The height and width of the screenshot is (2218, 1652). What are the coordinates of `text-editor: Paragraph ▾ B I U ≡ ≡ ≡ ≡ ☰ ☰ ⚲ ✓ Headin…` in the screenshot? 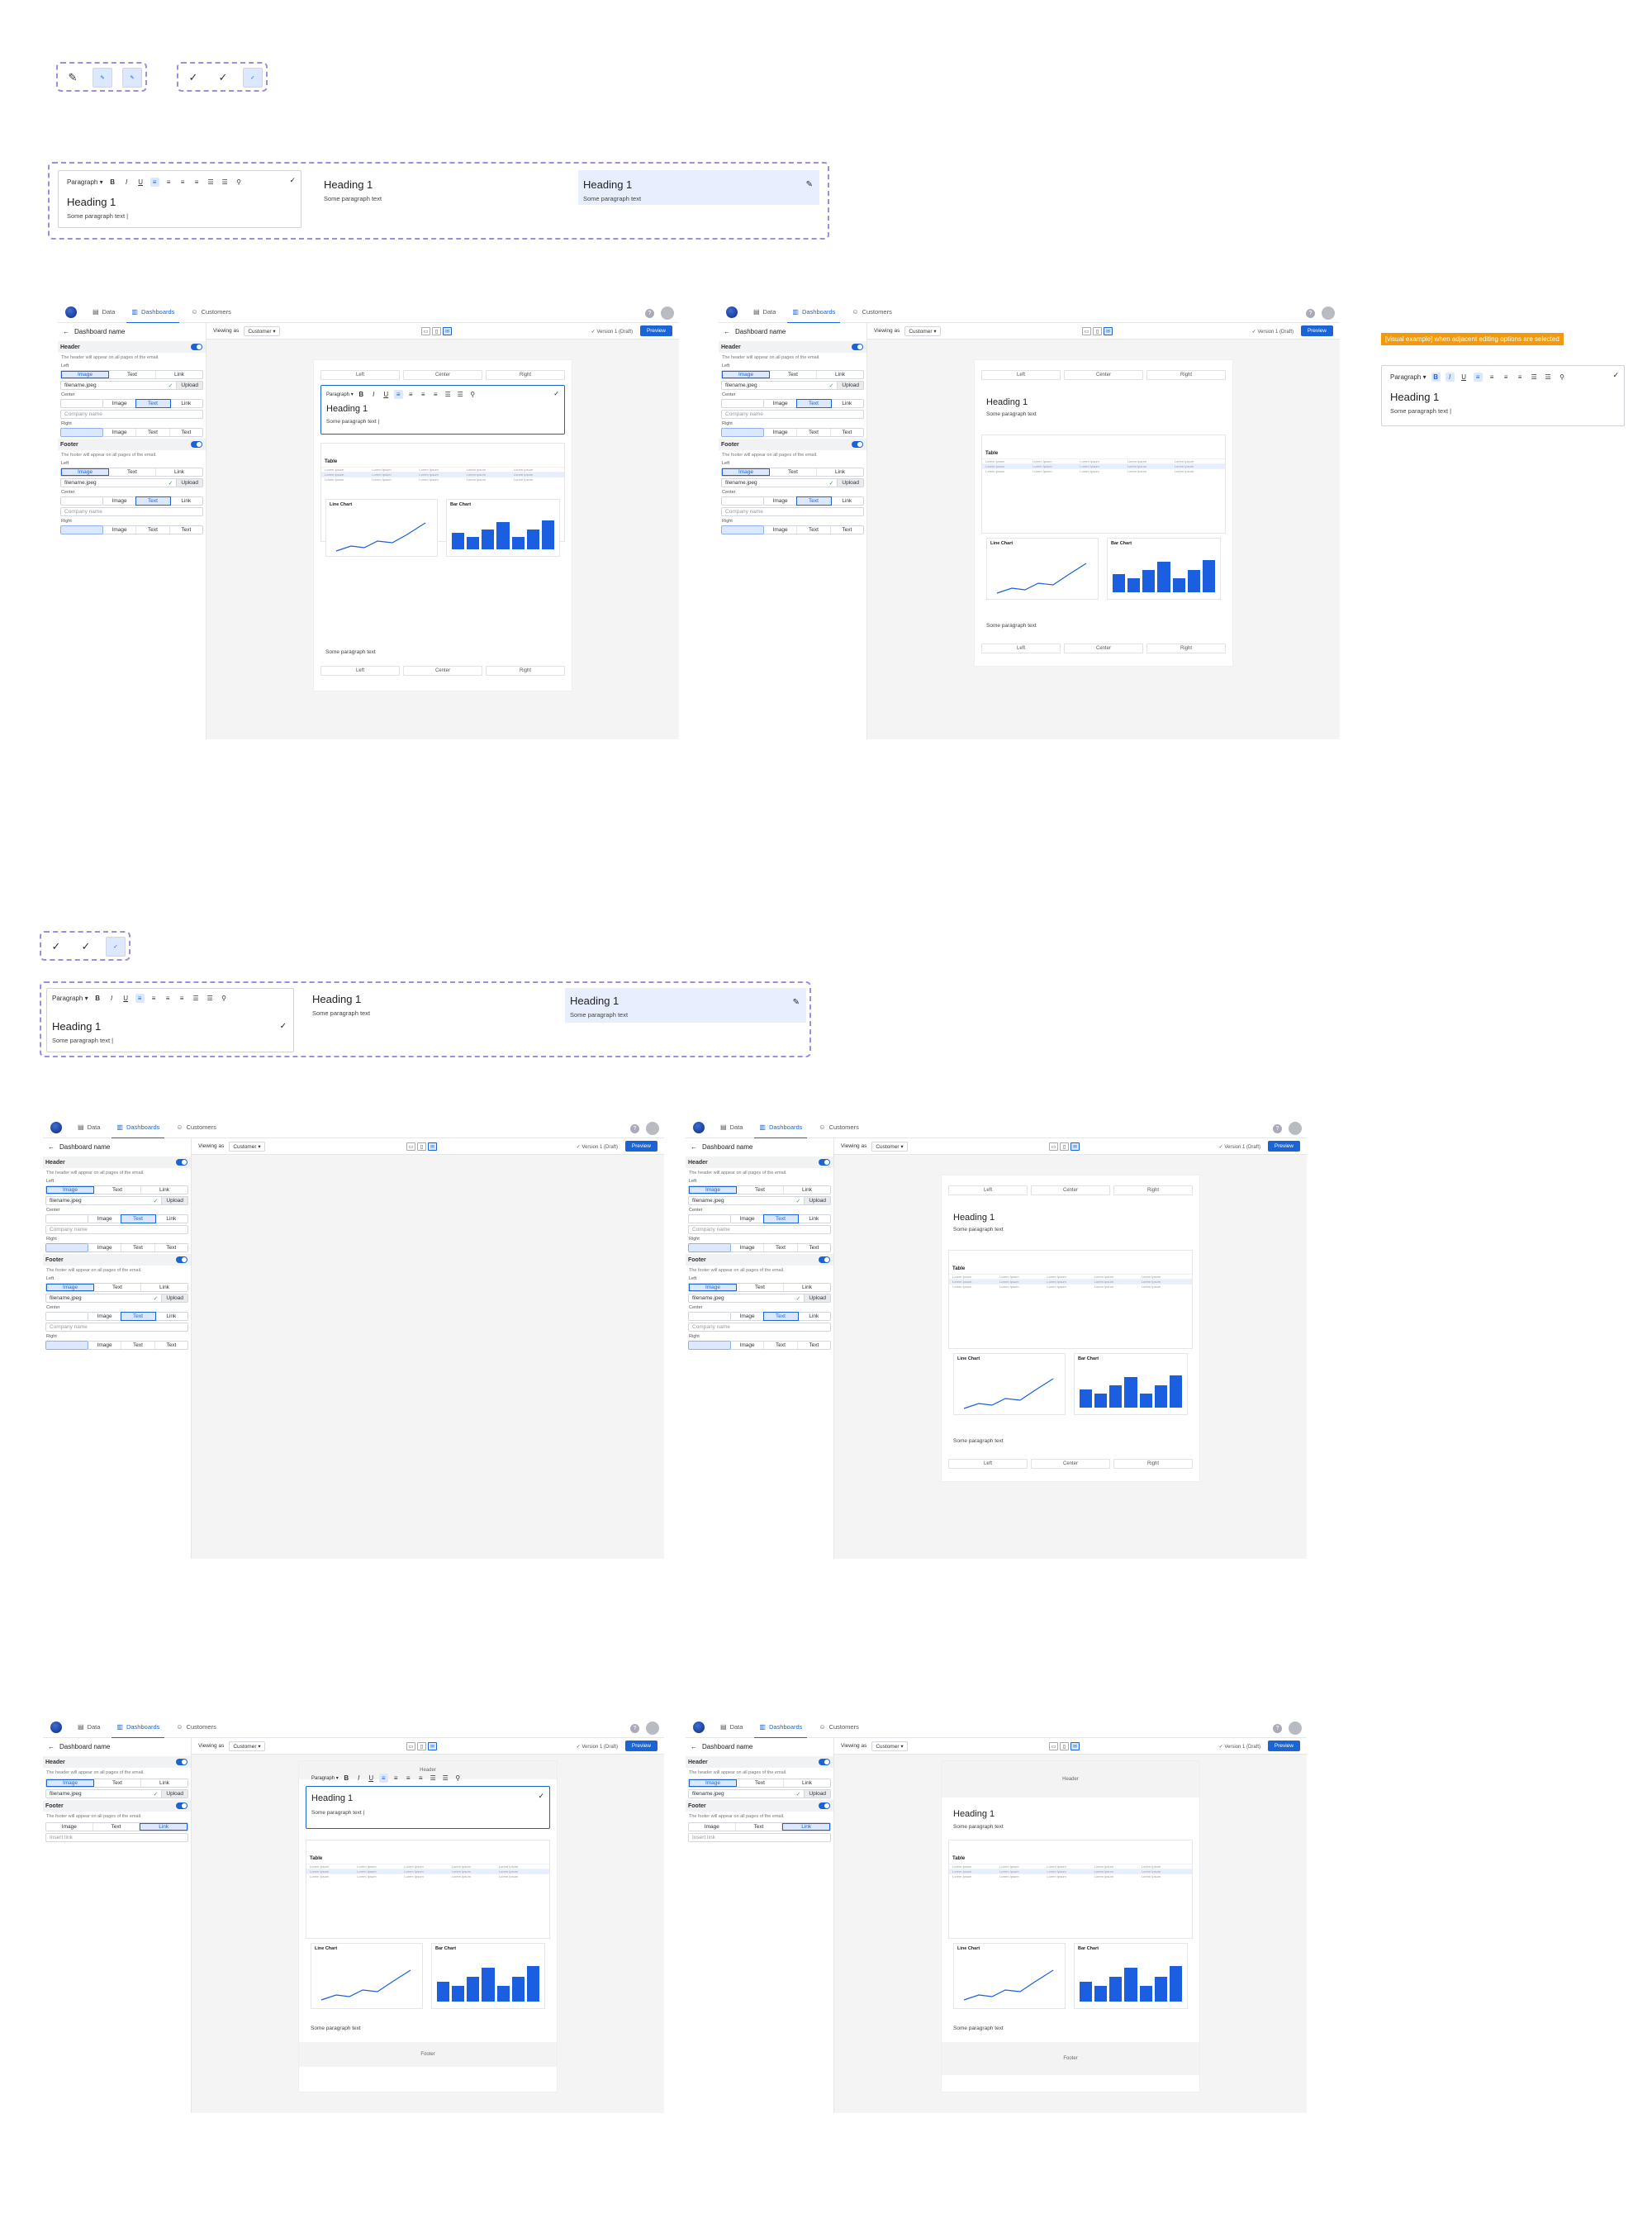 It's located at (179, 199).